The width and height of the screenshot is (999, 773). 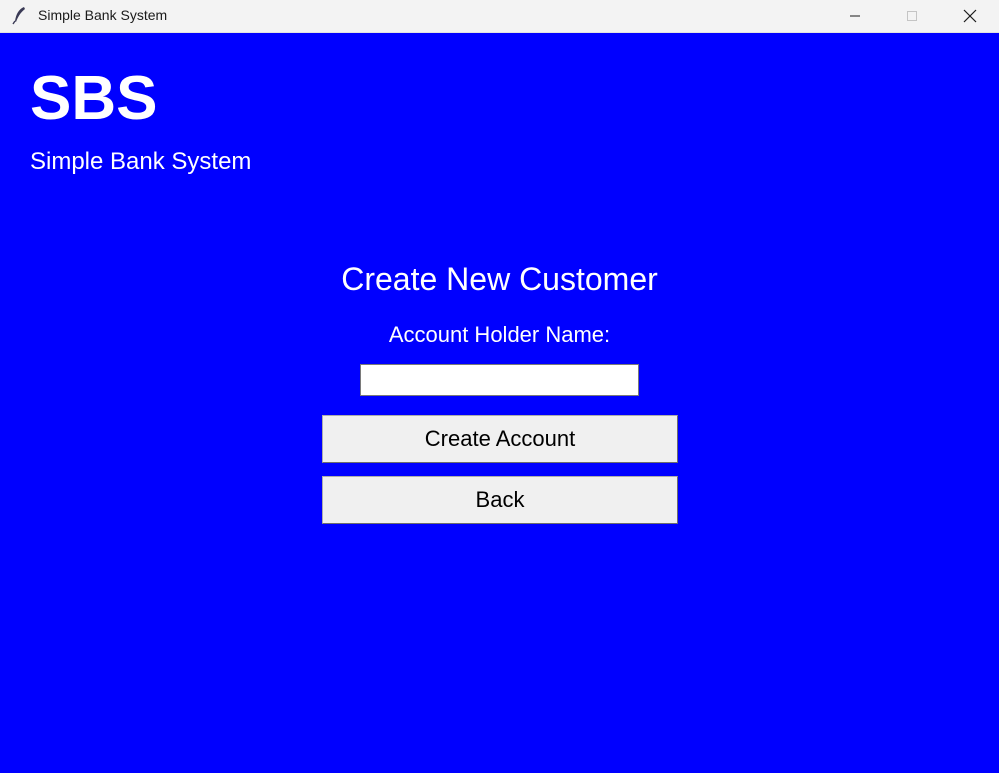 What do you see at coordinates (500, 439) in the screenshot?
I see `create-account-button: Create Account` at bounding box center [500, 439].